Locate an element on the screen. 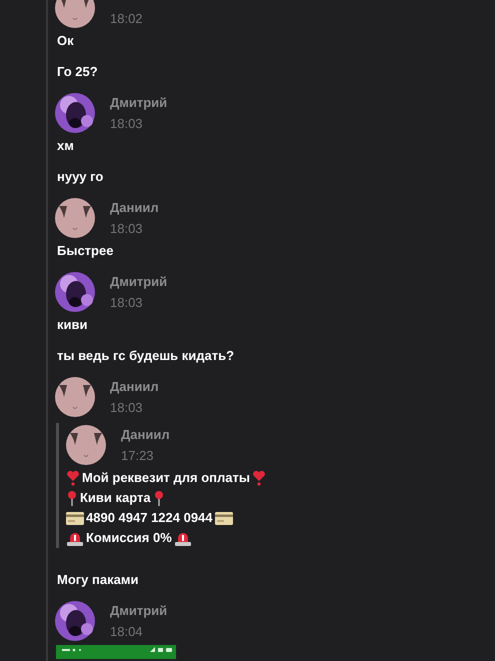 The height and width of the screenshot is (661, 495). message-time: 18:02 is located at coordinates (126, 19).